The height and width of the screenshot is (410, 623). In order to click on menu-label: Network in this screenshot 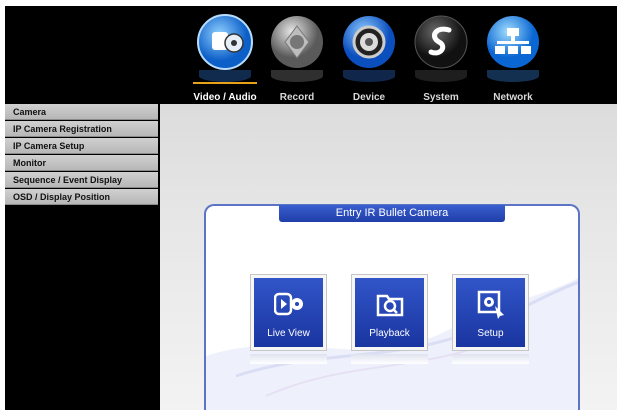, I will do `click(513, 97)`.